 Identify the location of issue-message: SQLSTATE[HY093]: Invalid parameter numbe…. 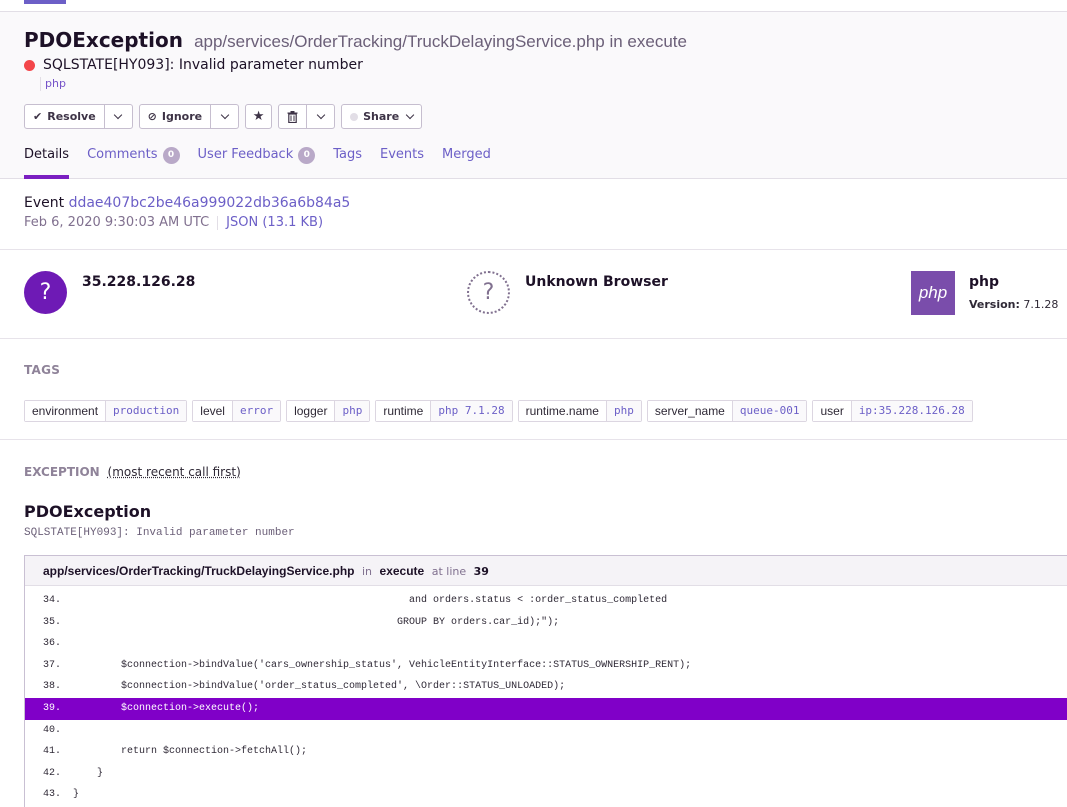
(193, 65).